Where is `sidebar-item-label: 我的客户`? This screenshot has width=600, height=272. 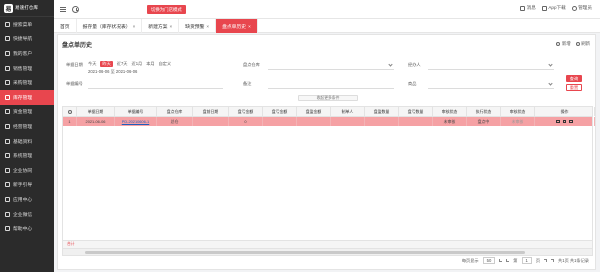
sidebar-item-label: 我的客户 is located at coordinates (23, 54).